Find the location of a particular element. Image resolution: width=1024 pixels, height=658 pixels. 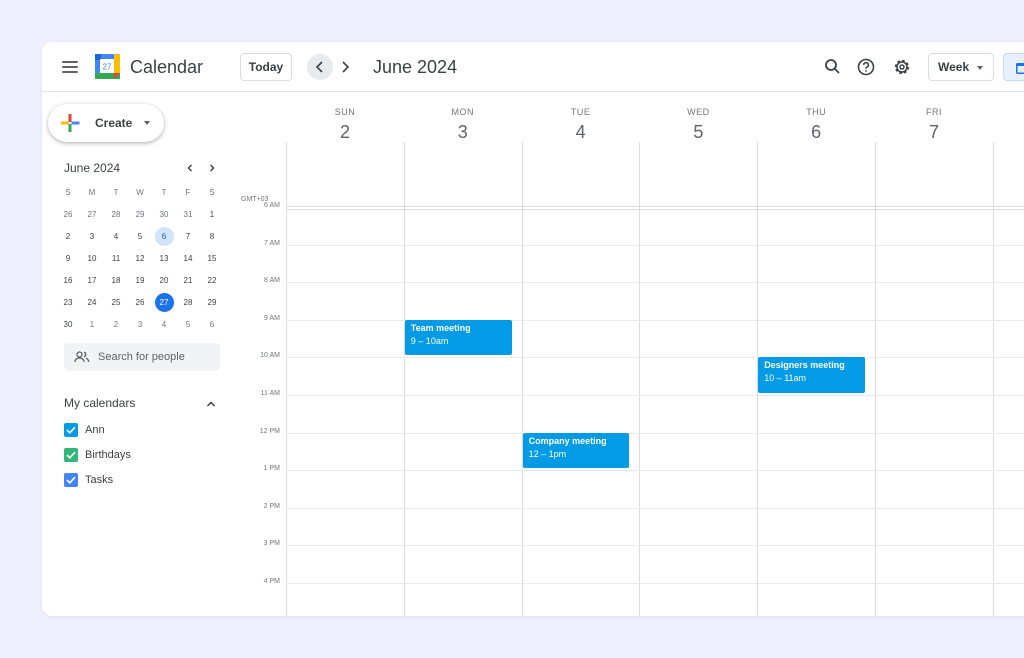

main-menu-icon is located at coordinates (70, 67).